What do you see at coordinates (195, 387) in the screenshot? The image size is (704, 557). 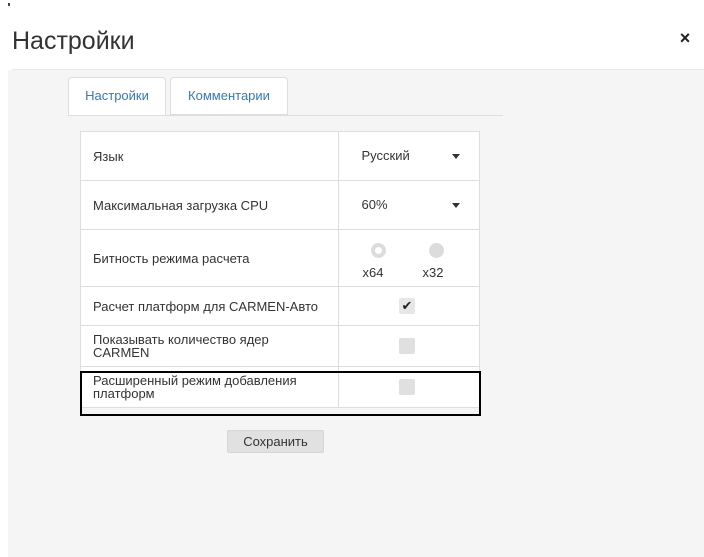 I see `extended-mode-label: Расширенный режим добавления платформ` at bounding box center [195, 387].